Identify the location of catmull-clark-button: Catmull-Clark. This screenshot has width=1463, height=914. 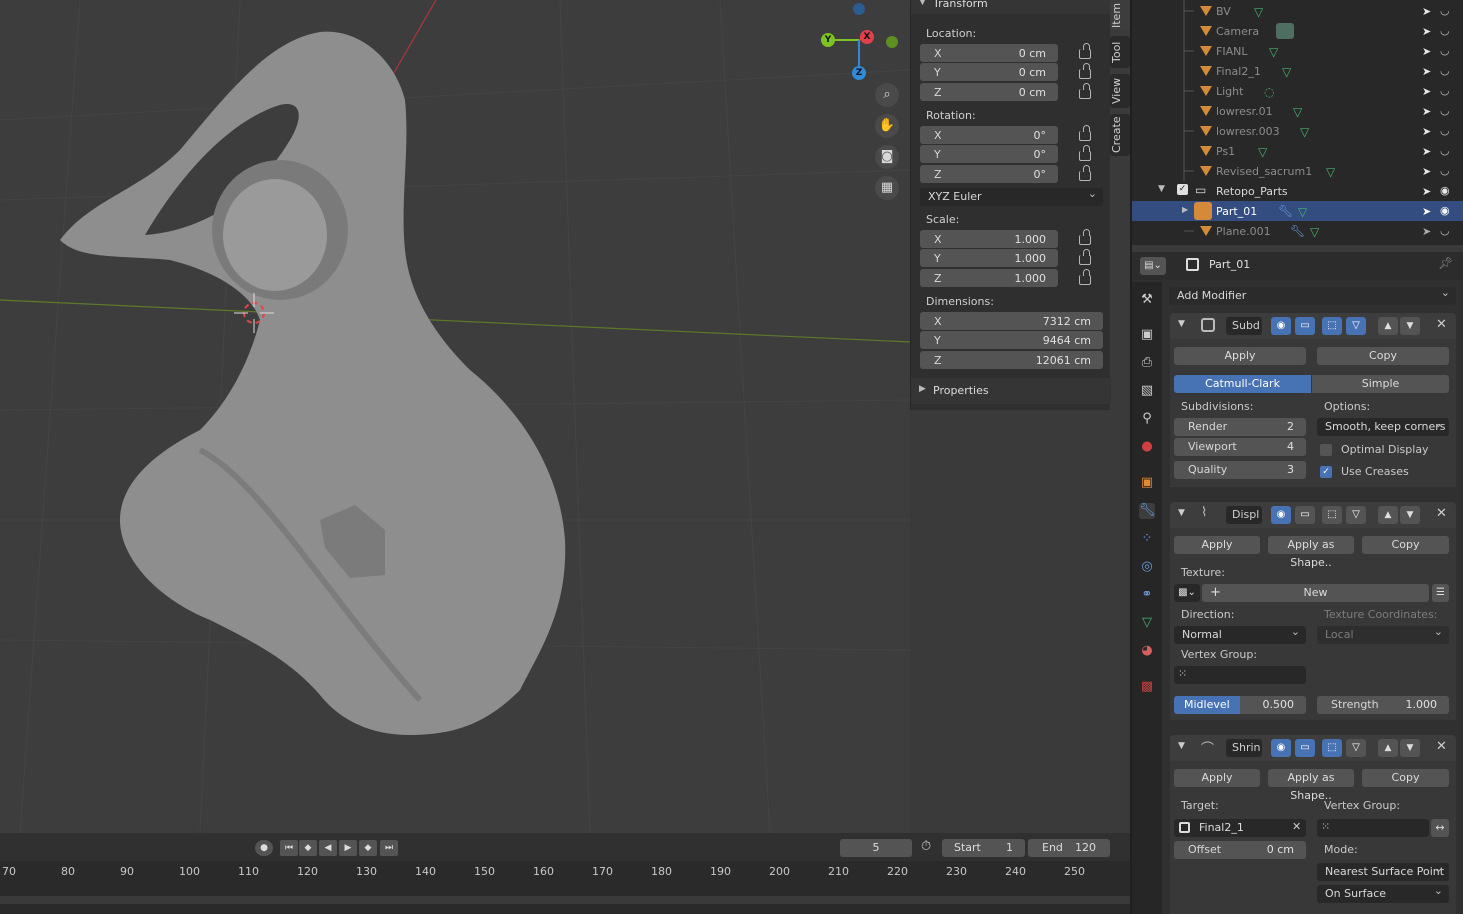
(1242, 384).